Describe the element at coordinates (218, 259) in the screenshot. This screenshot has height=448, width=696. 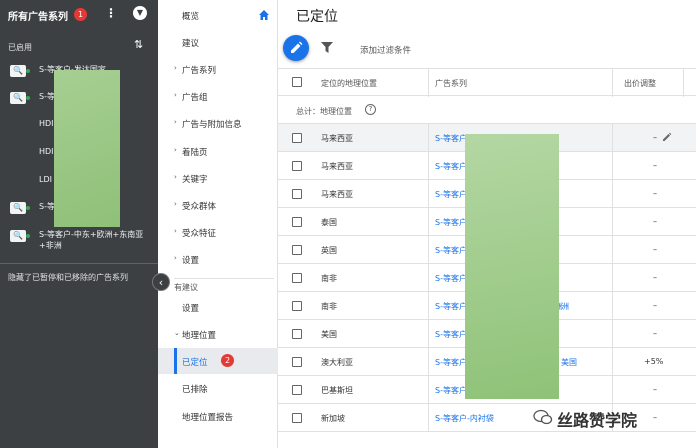
I see `nav-settings-group: › 设置` at that location.